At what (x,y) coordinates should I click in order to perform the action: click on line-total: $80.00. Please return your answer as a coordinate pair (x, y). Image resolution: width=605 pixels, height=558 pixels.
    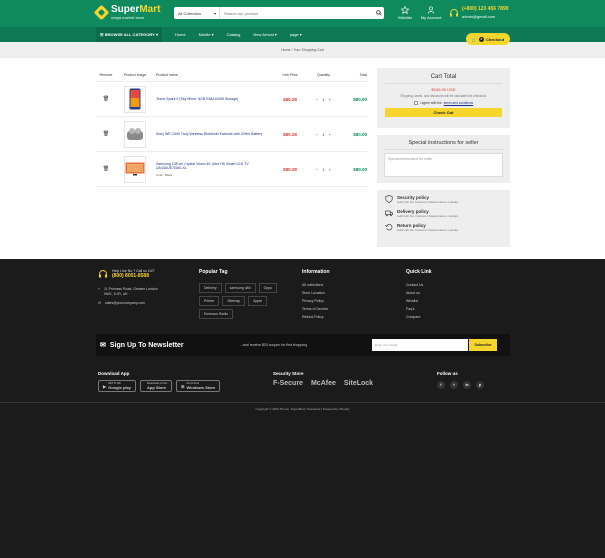
    Looking at the image, I should click on (360, 99).